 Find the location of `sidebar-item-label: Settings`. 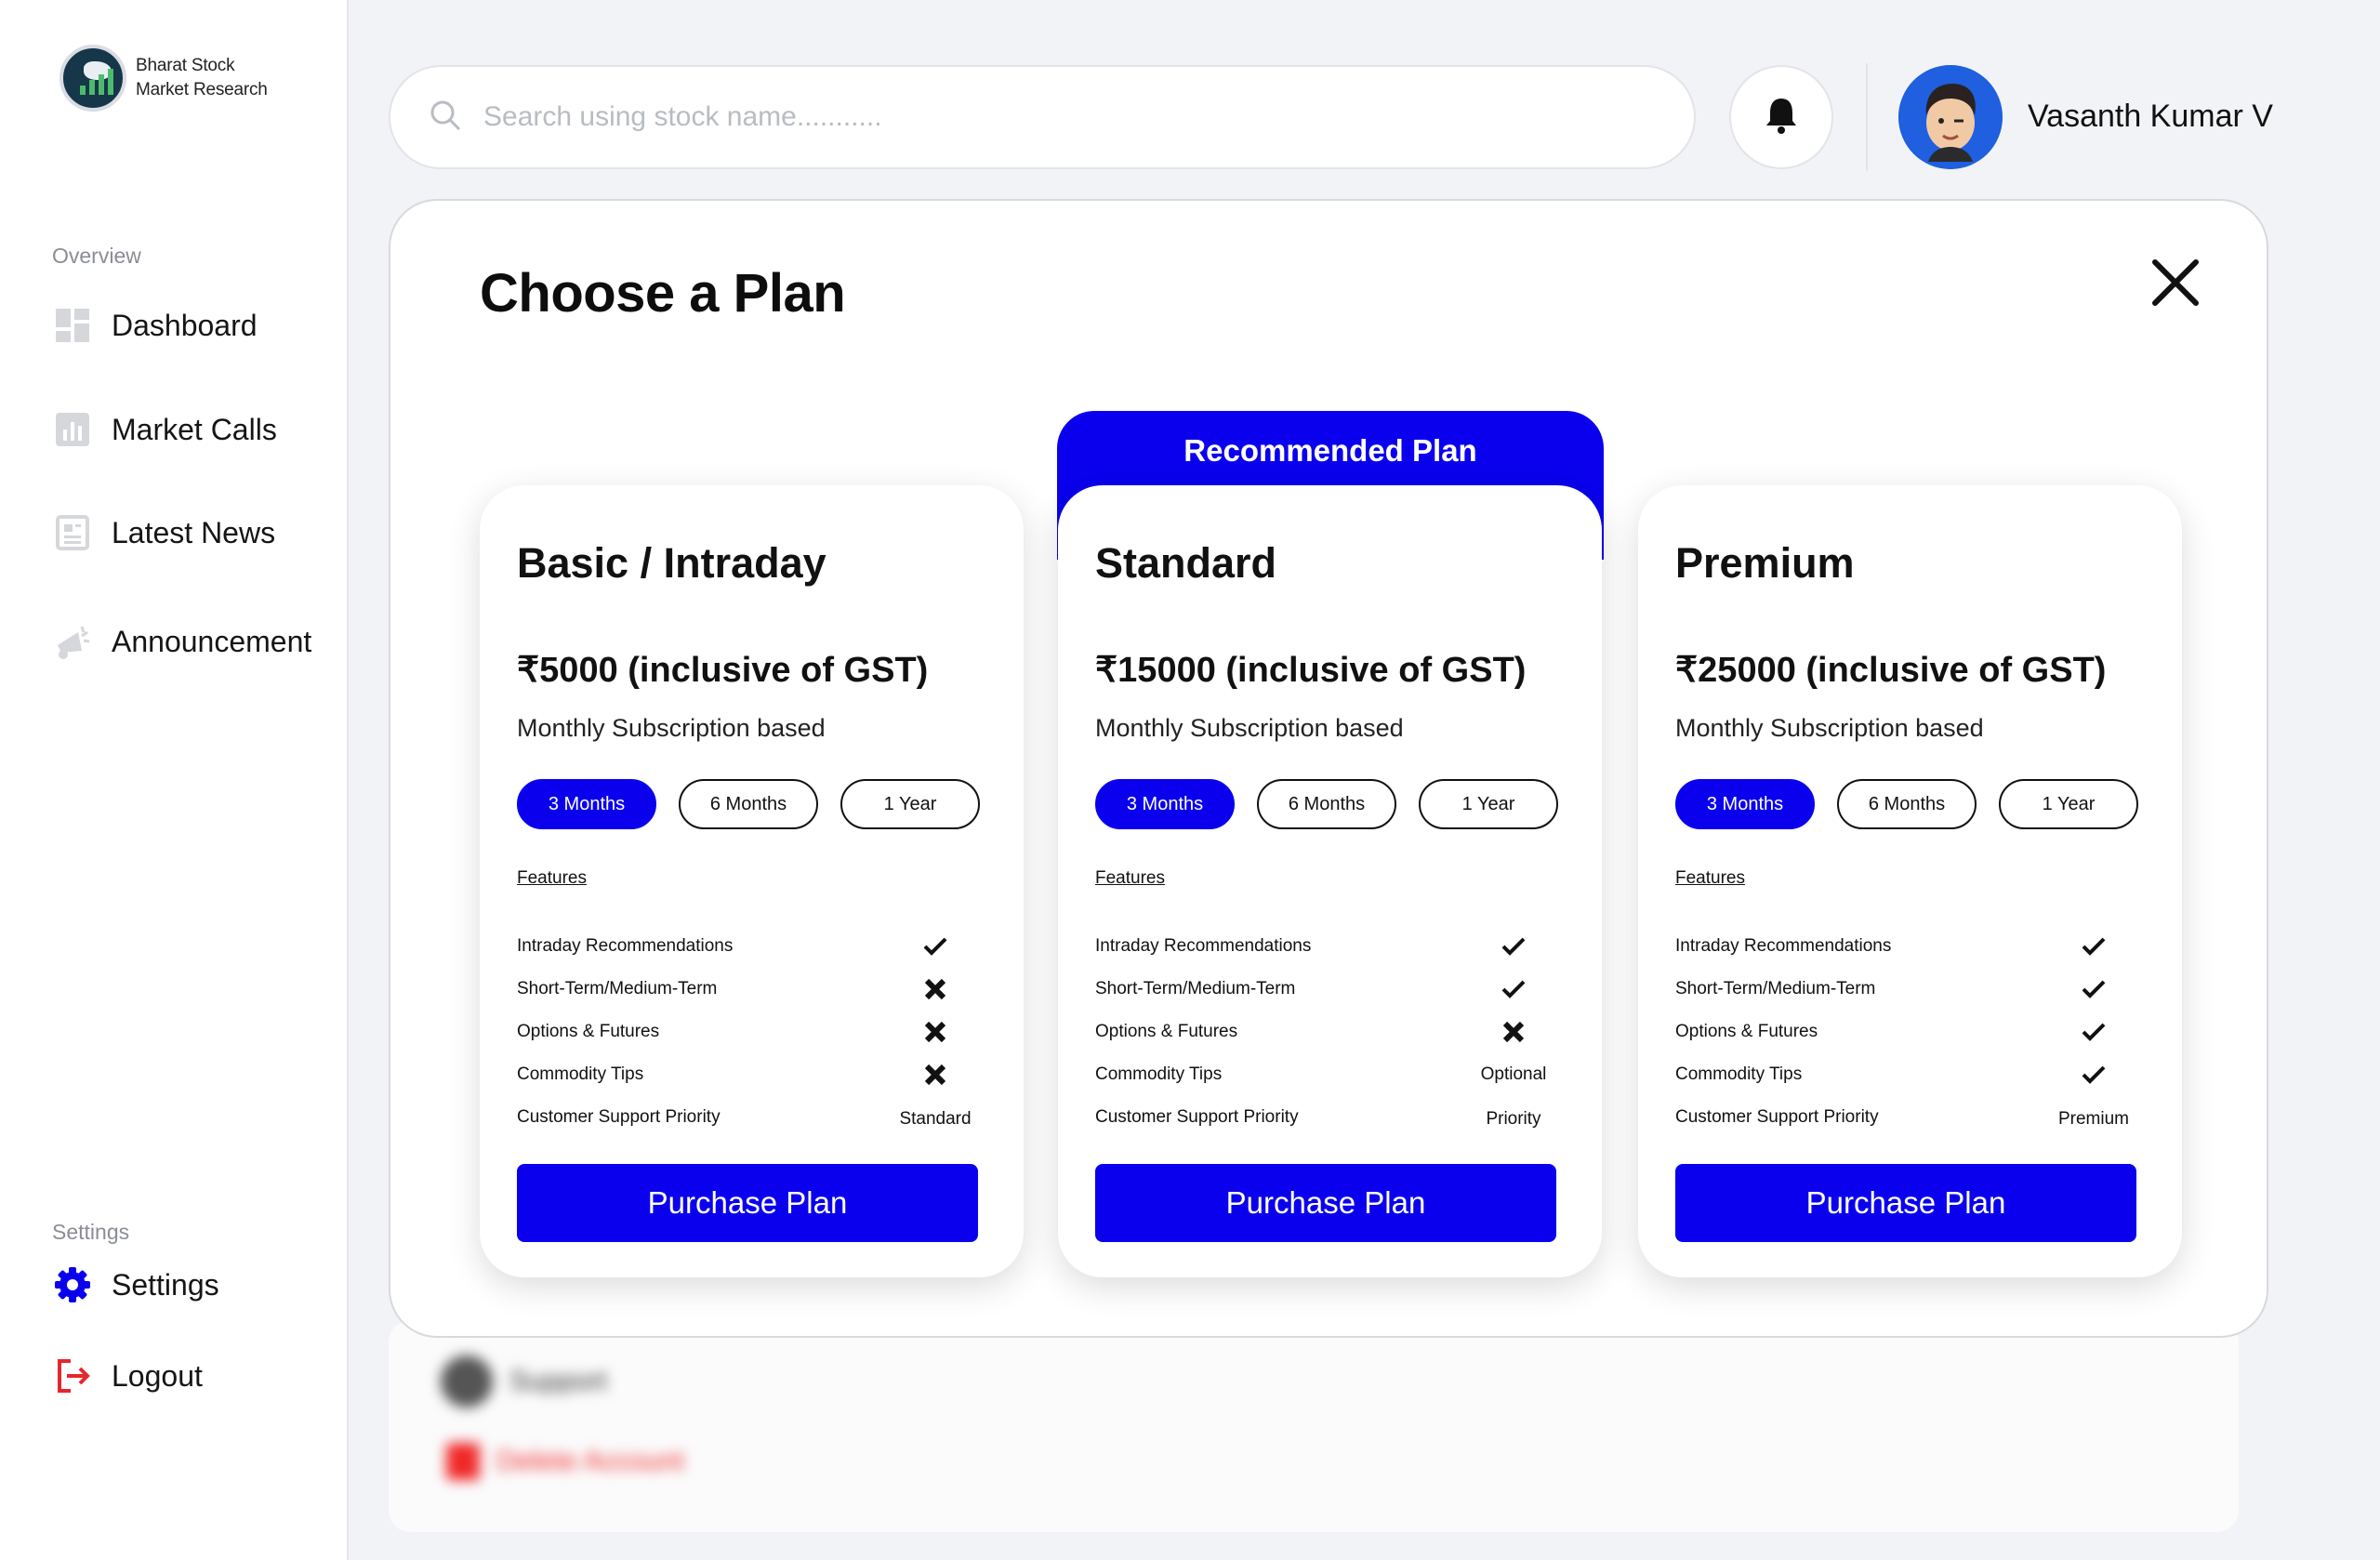

sidebar-item-label: Settings is located at coordinates (165, 1284).